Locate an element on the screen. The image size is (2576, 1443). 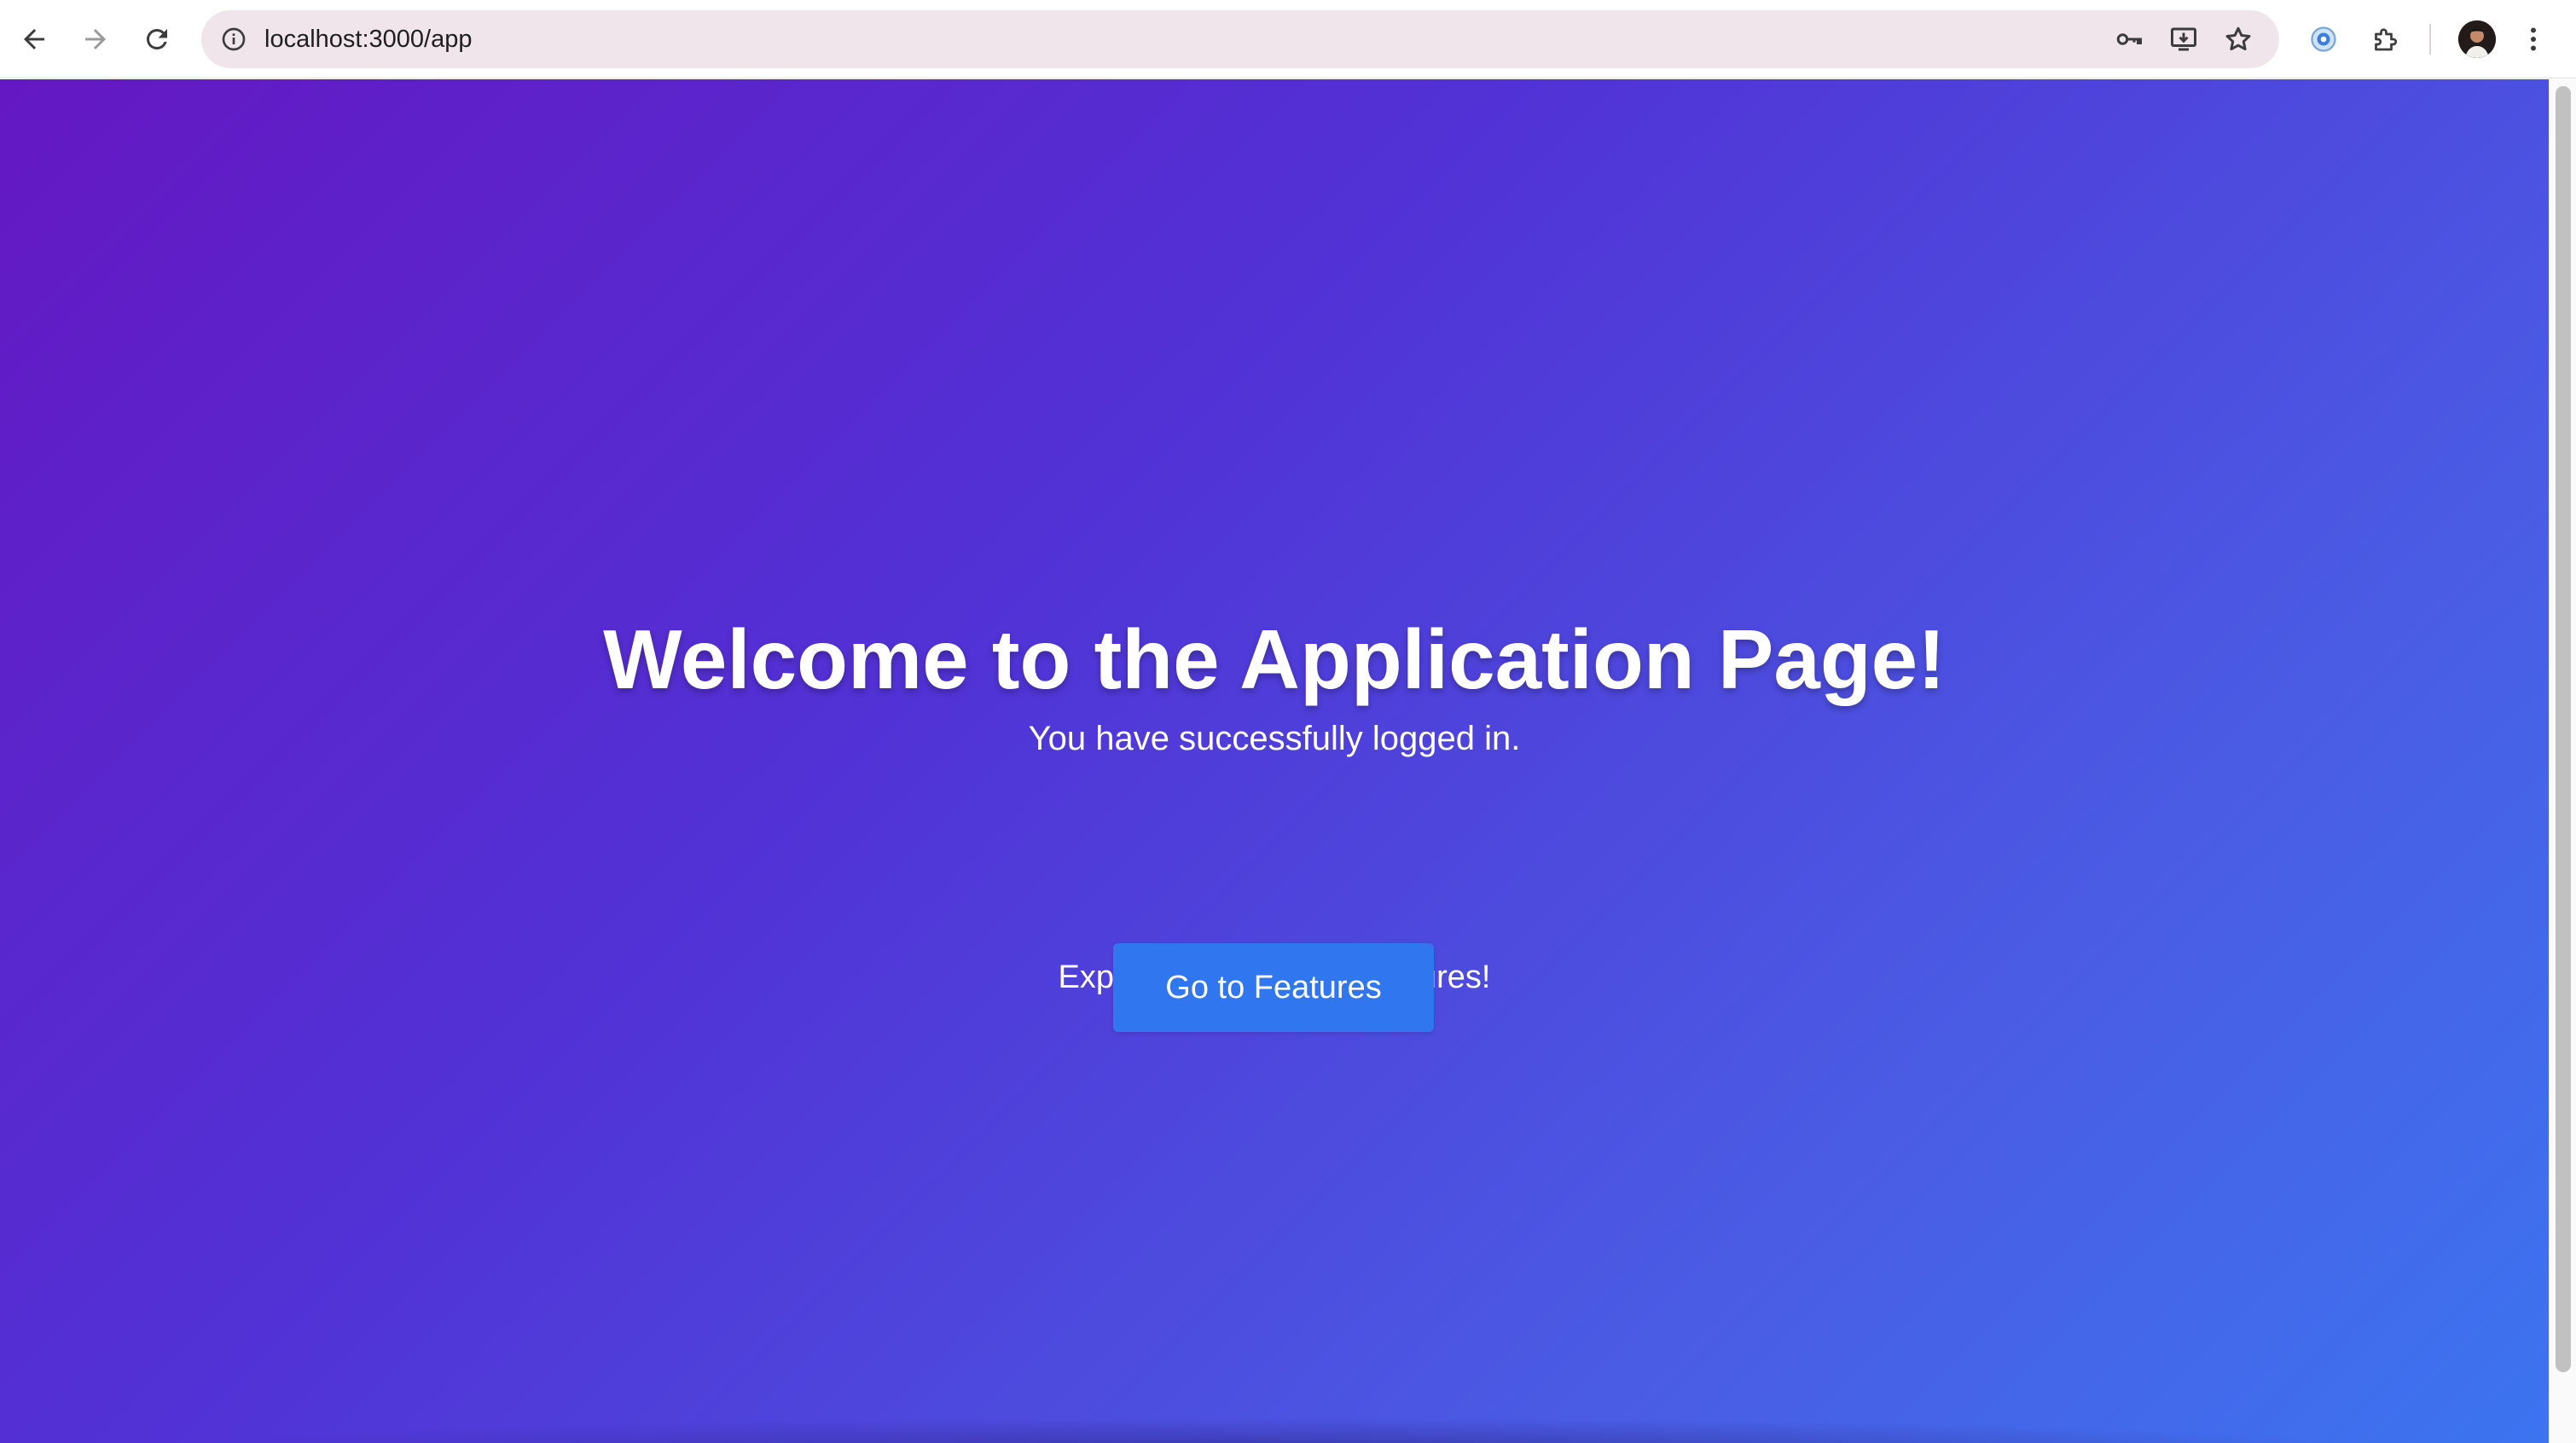
arrow-right-icon is located at coordinates (95, 39).